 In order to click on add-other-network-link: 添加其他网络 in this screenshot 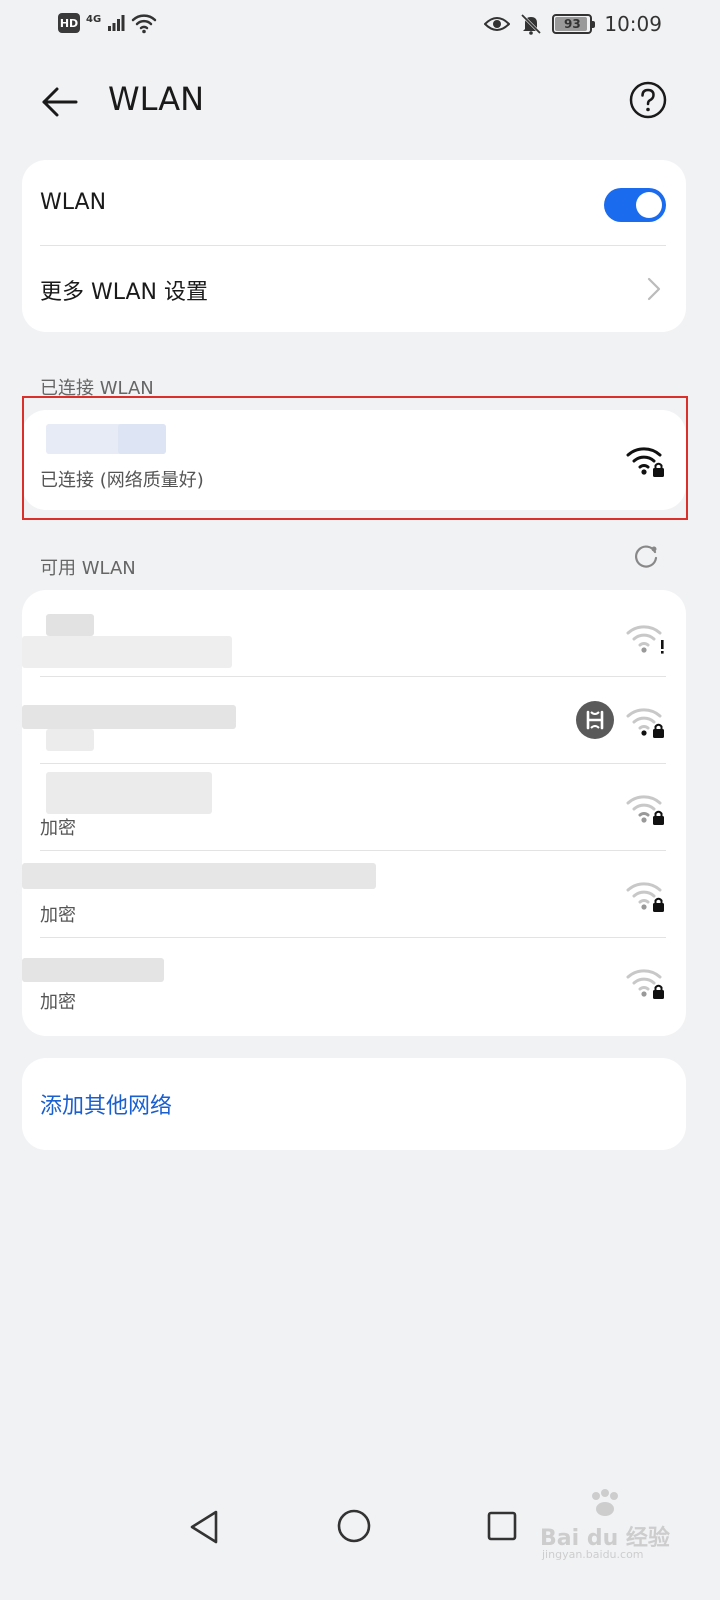, I will do `click(106, 1104)`.